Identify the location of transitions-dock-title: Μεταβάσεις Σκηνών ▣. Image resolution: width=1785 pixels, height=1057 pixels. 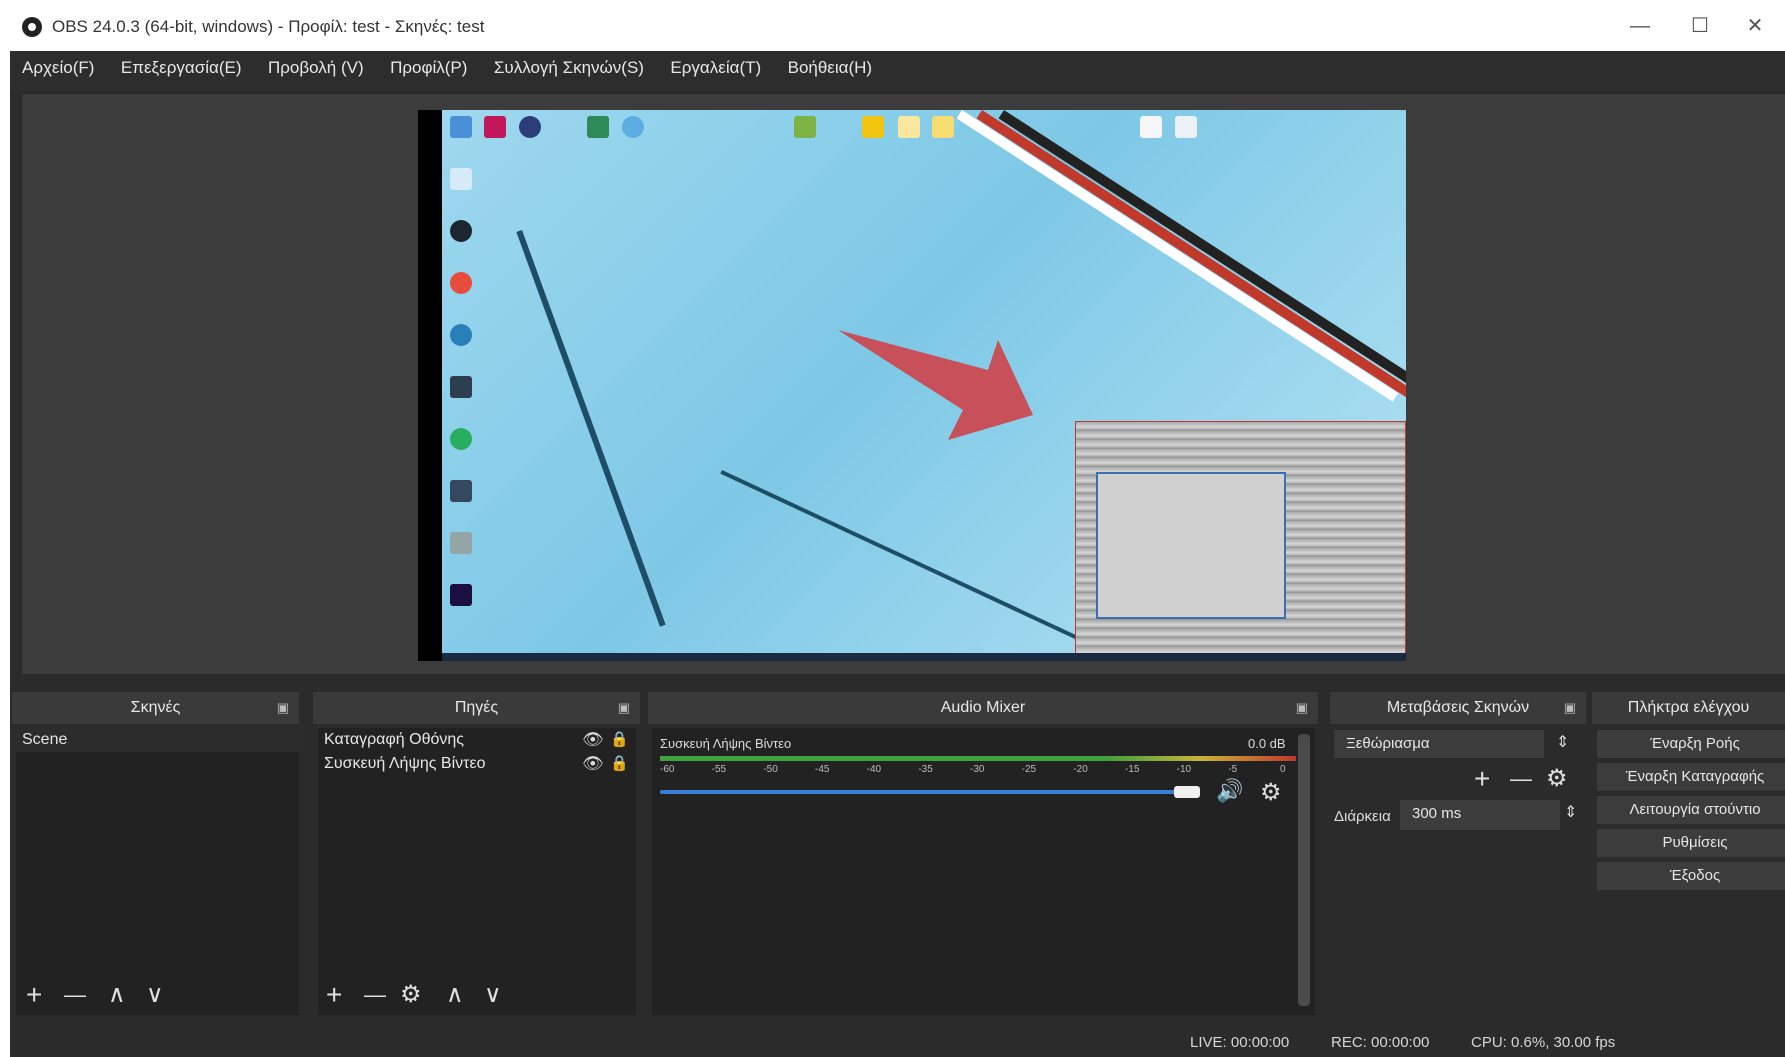
(1458, 708).